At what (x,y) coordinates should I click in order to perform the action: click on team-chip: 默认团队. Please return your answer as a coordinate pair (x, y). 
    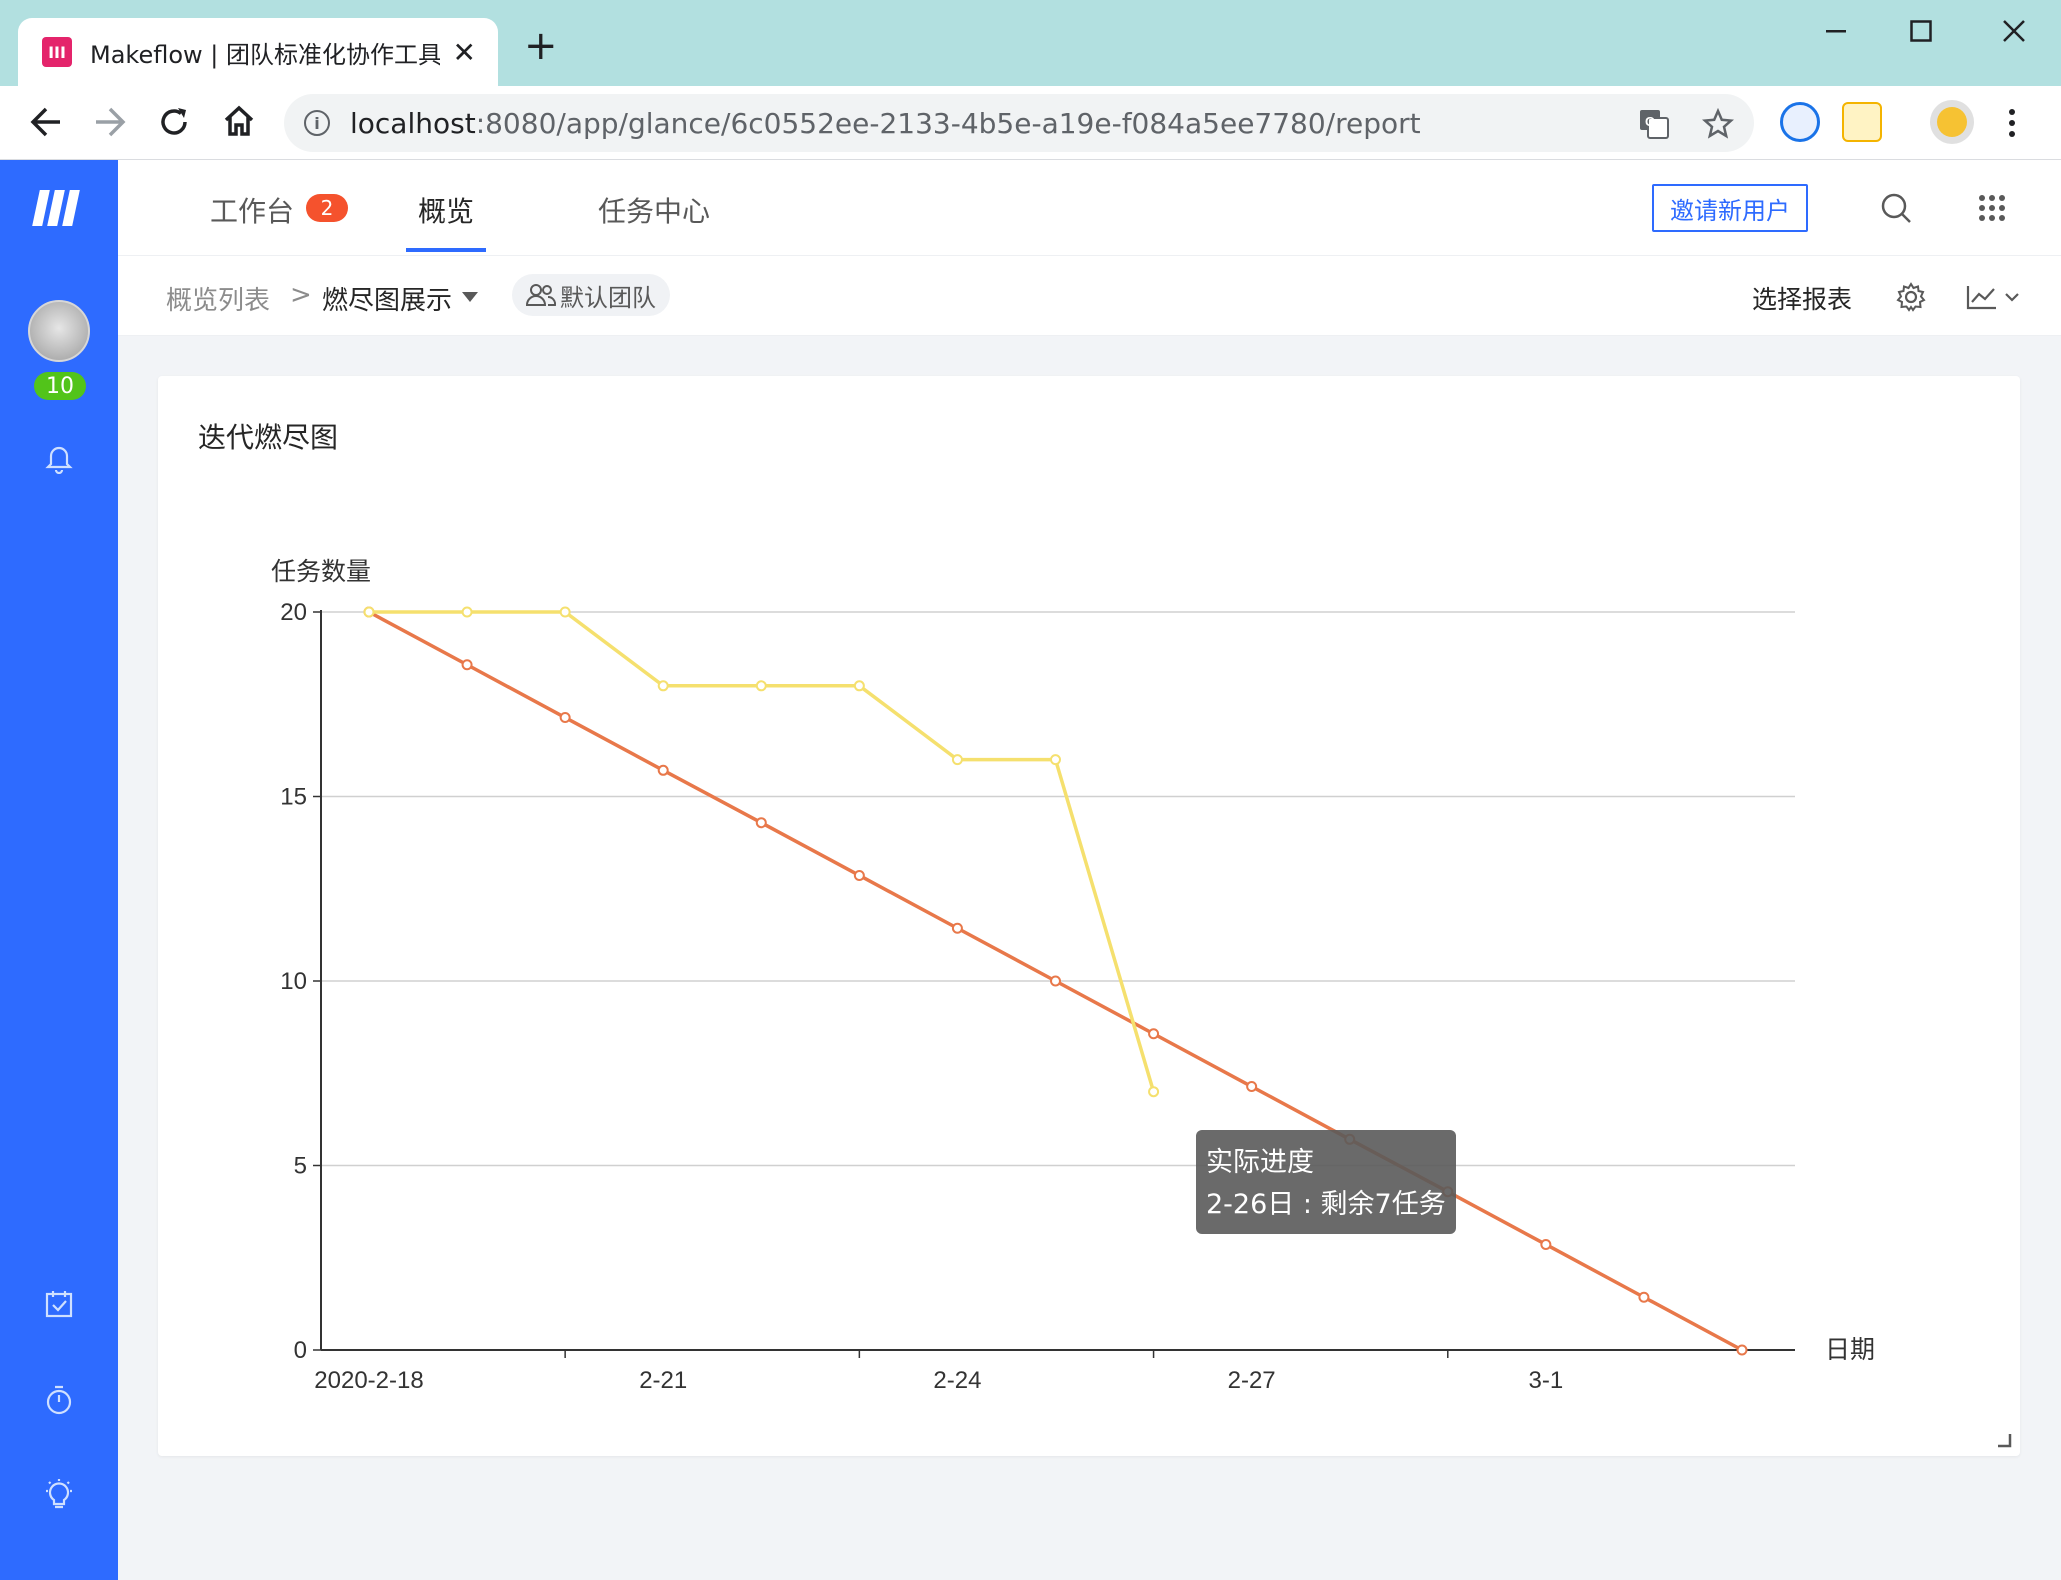
    Looking at the image, I should click on (591, 295).